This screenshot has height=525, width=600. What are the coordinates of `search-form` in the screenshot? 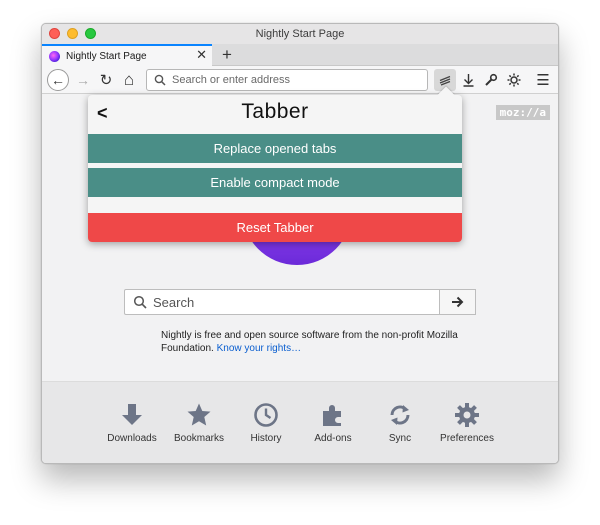 It's located at (300, 302).